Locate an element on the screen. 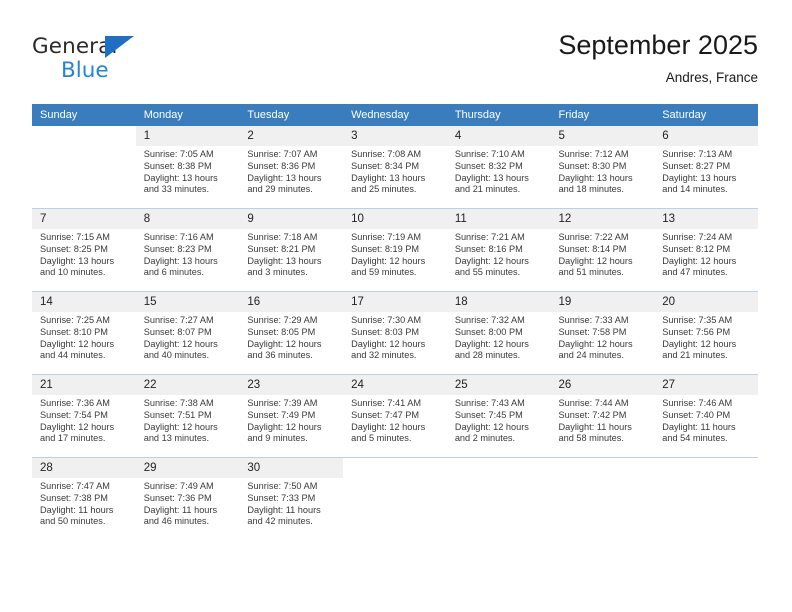  sunrise-text: Sunrise: 7:13 AM is located at coordinates (697, 154).